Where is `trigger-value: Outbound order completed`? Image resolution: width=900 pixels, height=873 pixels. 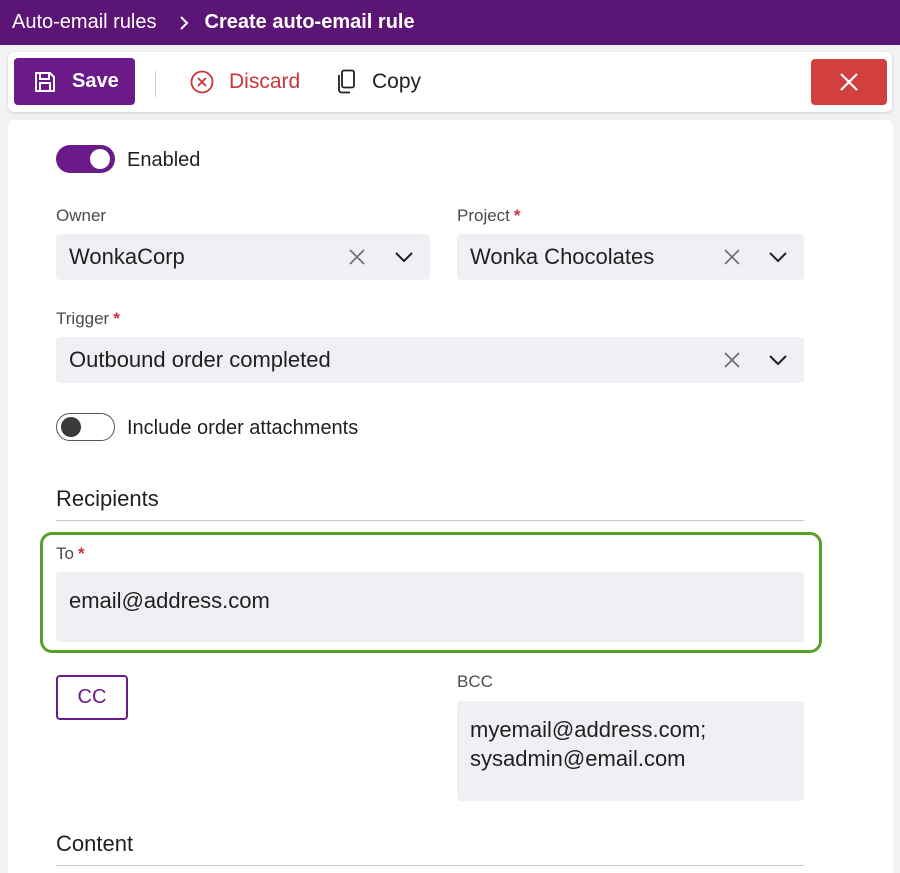
trigger-value: Outbound order completed is located at coordinates (200, 359).